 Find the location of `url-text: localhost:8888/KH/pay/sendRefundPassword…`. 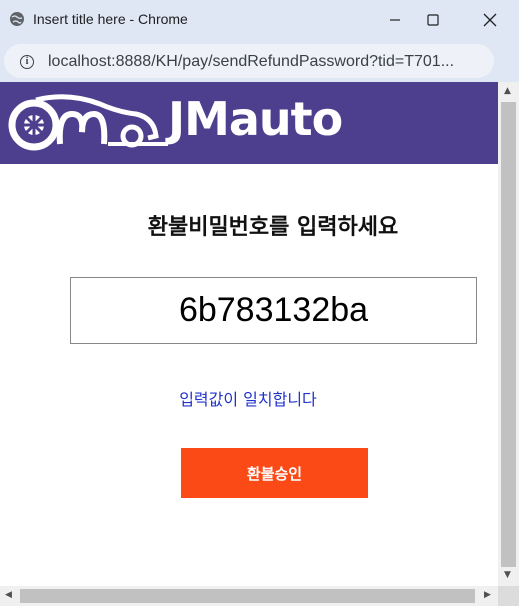

url-text: localhost:8888/KH/pay/sendRefundPassword… is located at coordinates (251, 62).